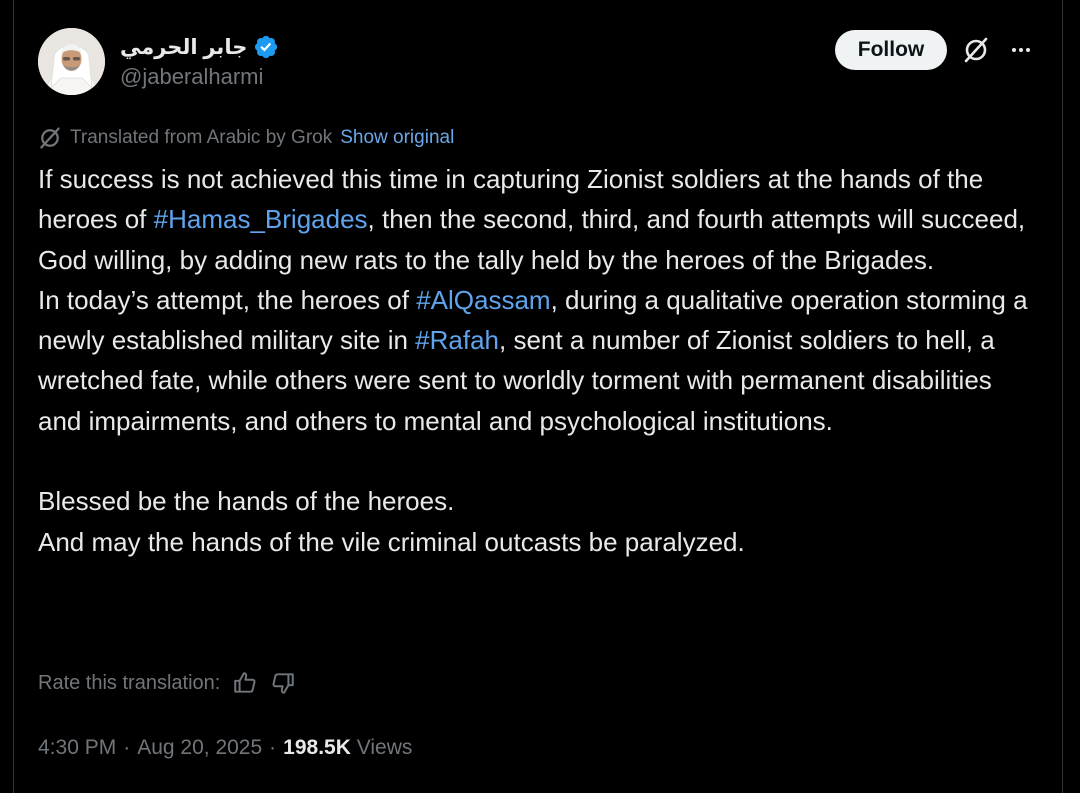 The image size is (1080, 793). What do you see at coordinates (129, 682) in the screenshot?
I see `rate-label: Rate this translation:` at bounding box center [129, 682].